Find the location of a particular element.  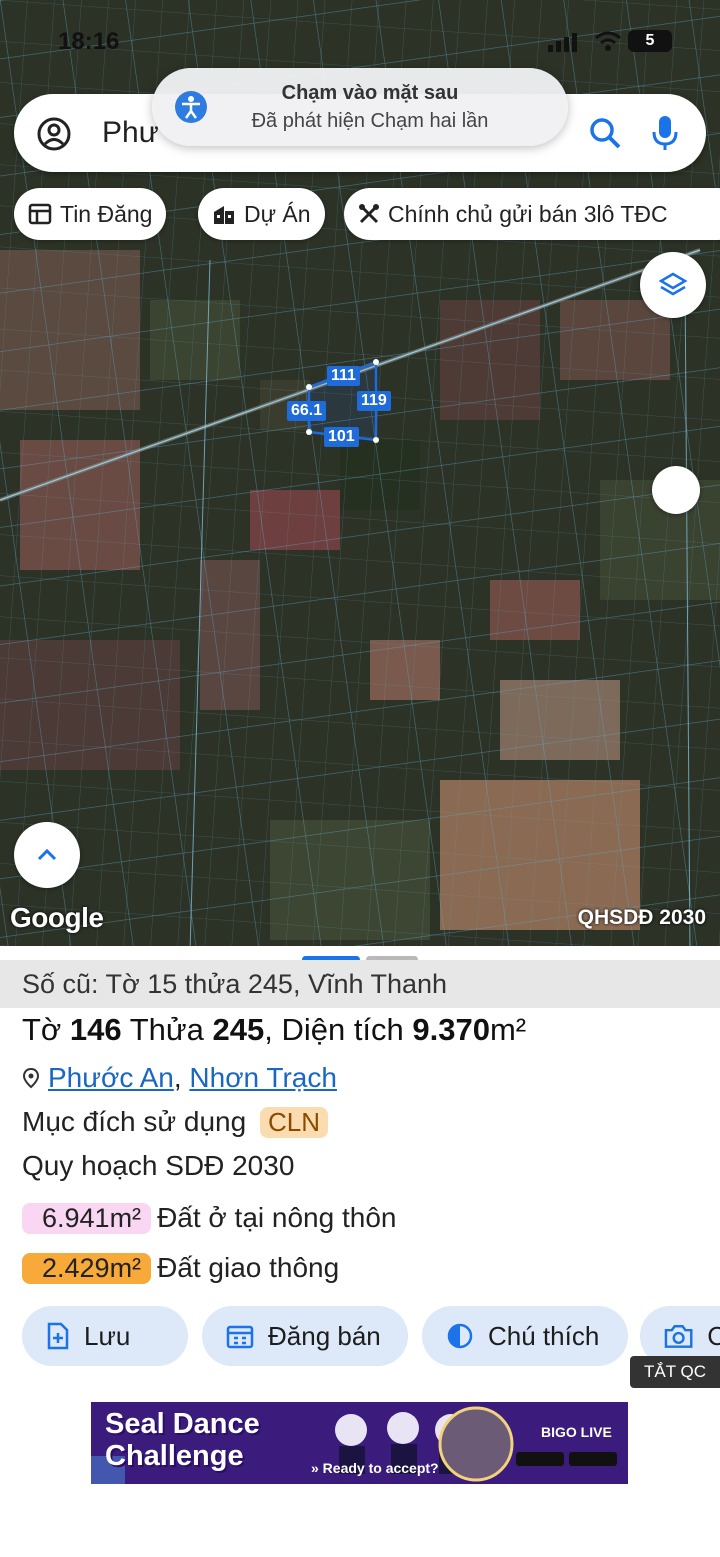

purpose-label: Mục đích sử dụng is located at coordinates (134, 1121).